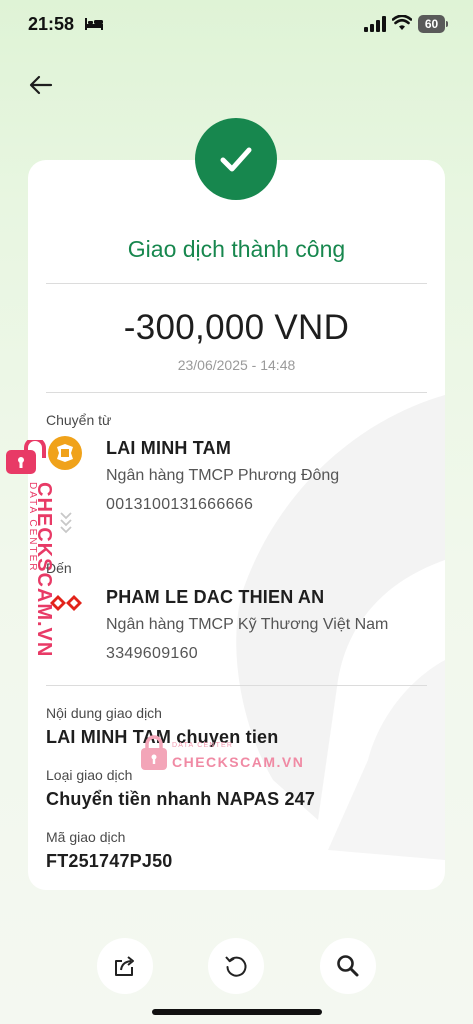 Image resolution: width=473 pixels, height=1024 pixels. Describe the element at coordinates (236, 365) in the screenshot. I see `transaction-datetime: 23/06/2025 - 14:48` at that location.